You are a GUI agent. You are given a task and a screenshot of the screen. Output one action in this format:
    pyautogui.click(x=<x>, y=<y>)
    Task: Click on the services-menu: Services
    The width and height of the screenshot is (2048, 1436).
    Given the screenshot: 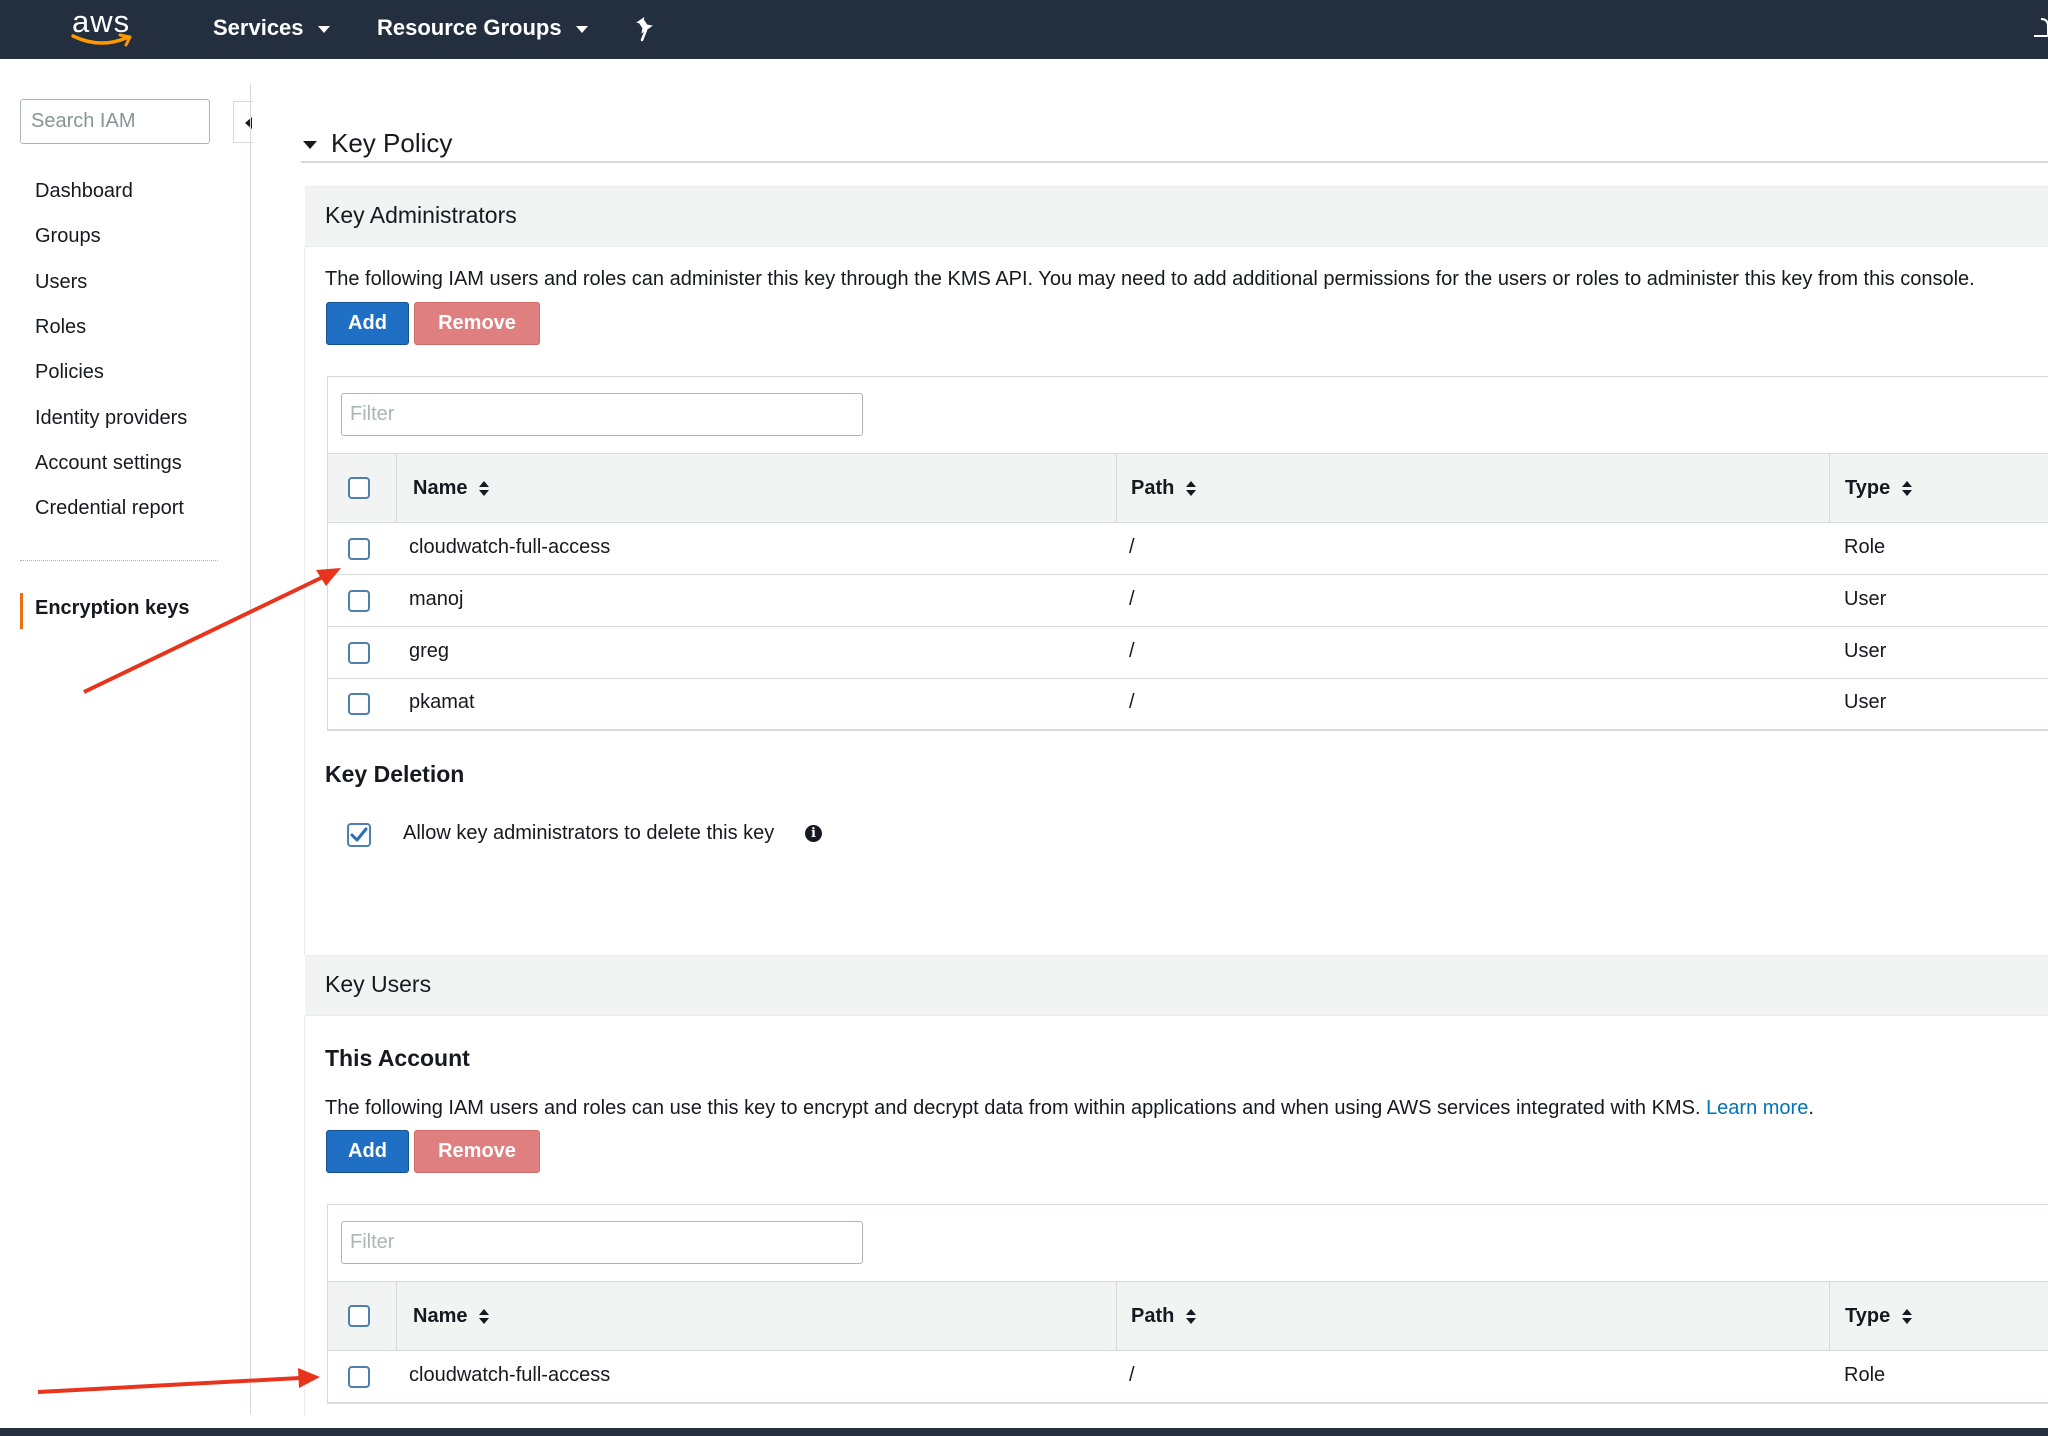 What is the action you would take?
    pyautogui.click(x=271, y=28)
    